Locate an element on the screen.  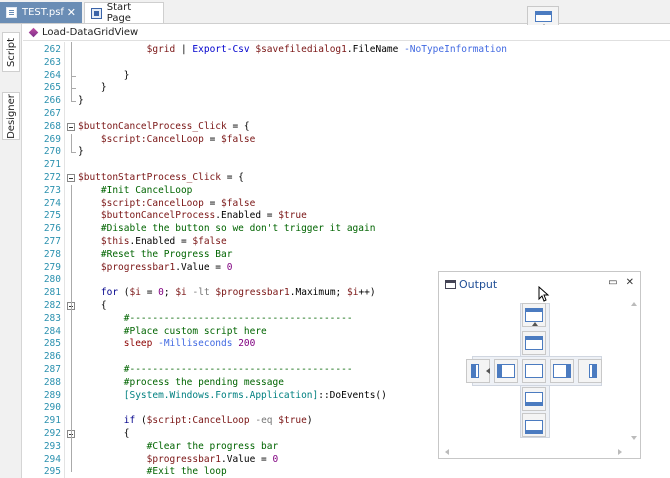
line-number: 268 is located at coordinates (52, 126).